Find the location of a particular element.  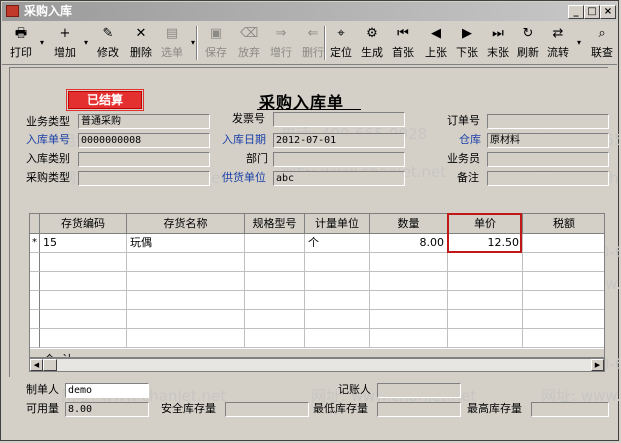

column-header-qty: 数量 is located at coordinates (409, 224).